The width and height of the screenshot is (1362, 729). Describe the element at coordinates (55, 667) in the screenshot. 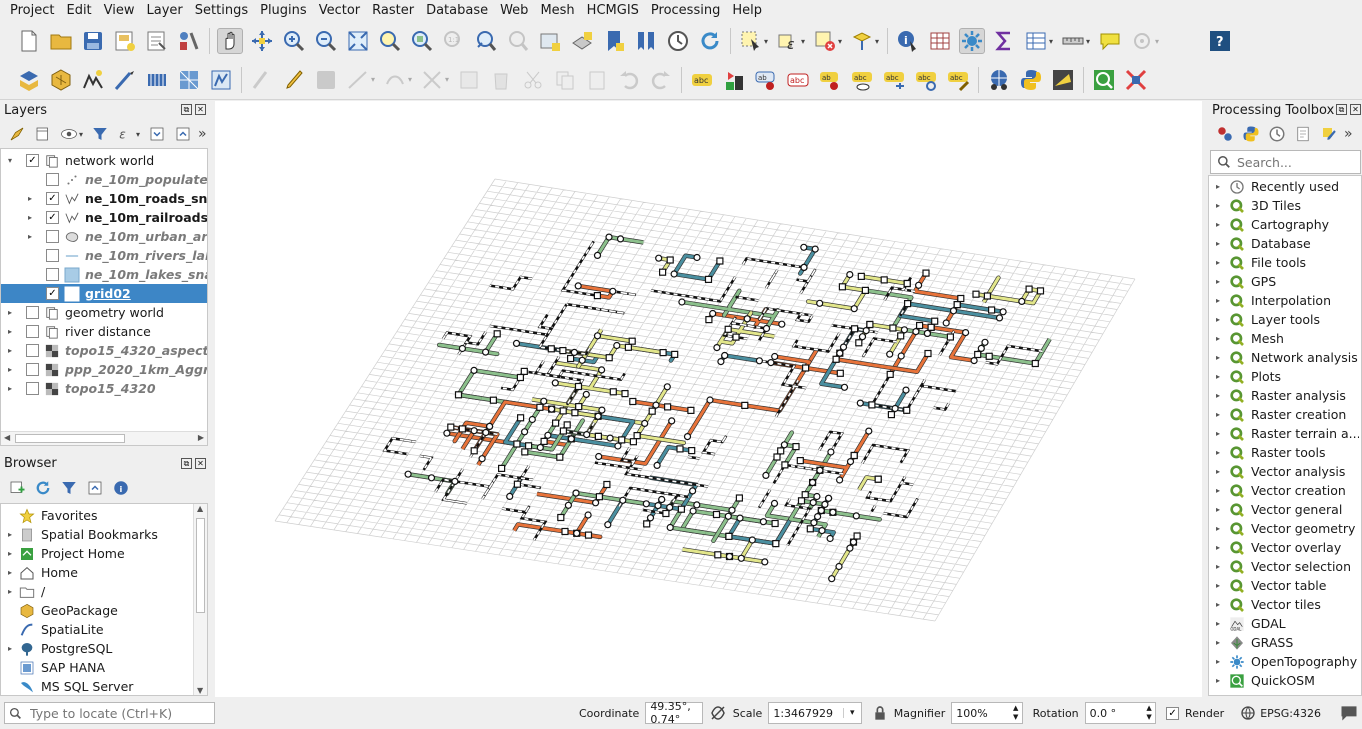

I see `browser-item: SAP HANA` at that location.